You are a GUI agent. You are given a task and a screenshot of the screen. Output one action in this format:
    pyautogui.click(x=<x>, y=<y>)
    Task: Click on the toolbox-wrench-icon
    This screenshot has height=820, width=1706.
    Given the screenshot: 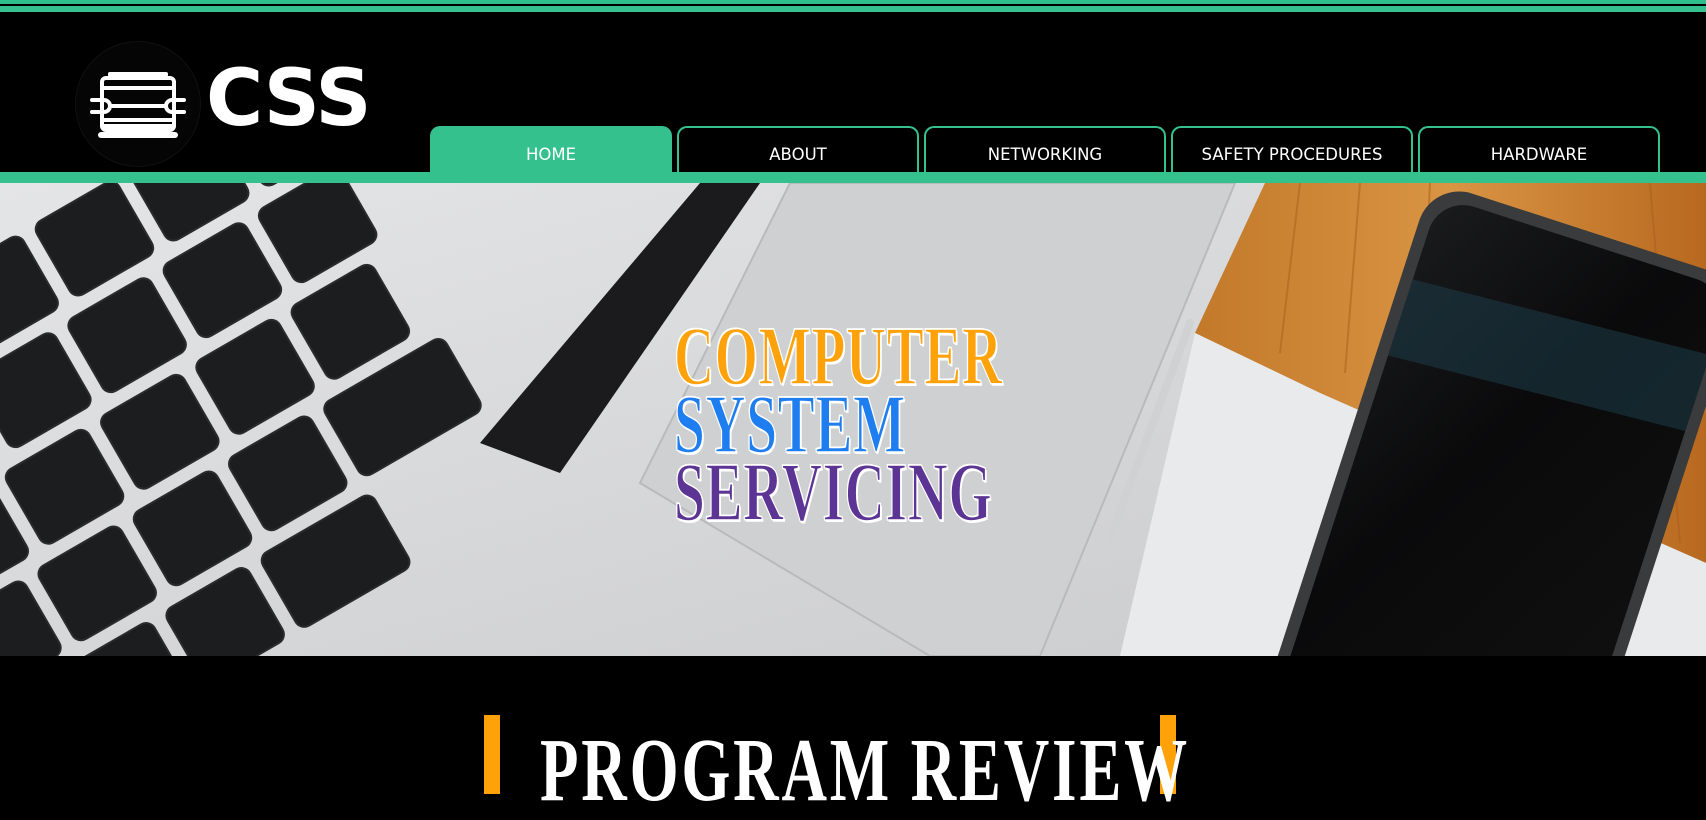 What is the action you would take?
    pyautogui.click(x=138, y=105)
    